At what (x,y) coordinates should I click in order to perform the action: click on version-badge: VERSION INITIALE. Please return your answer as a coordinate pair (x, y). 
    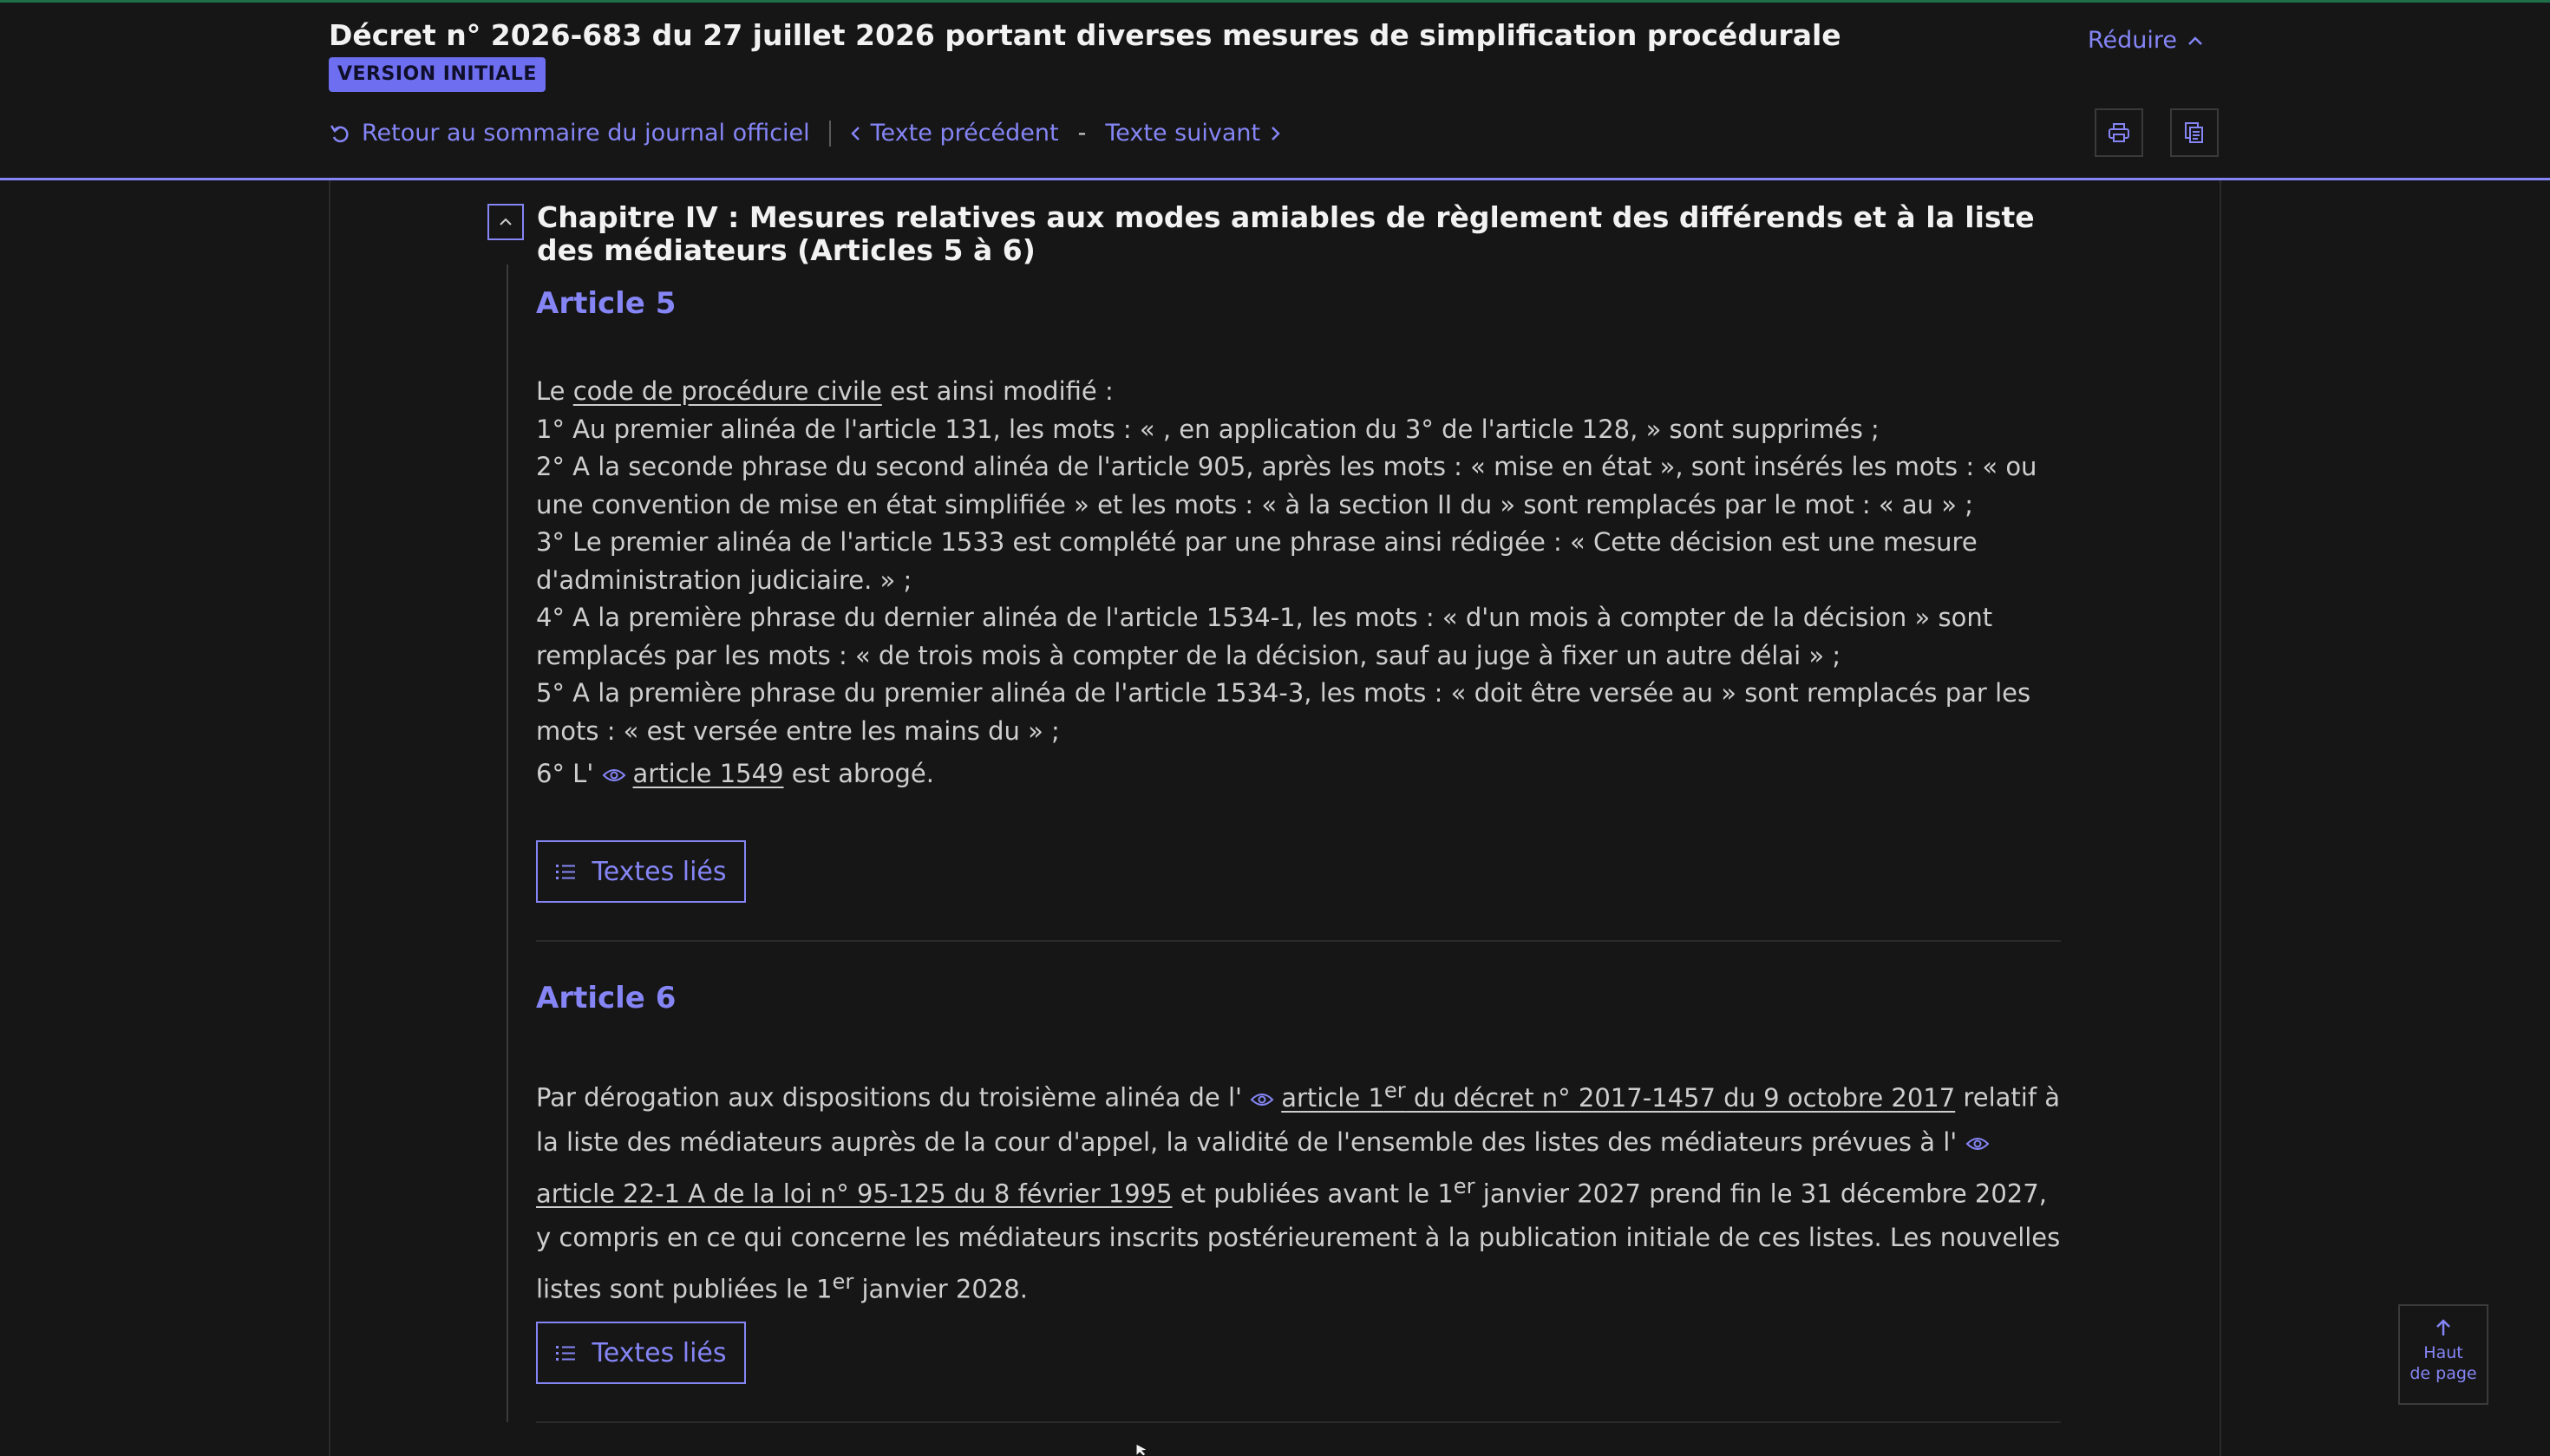
    Looking at the image, I should click on (437, 74).